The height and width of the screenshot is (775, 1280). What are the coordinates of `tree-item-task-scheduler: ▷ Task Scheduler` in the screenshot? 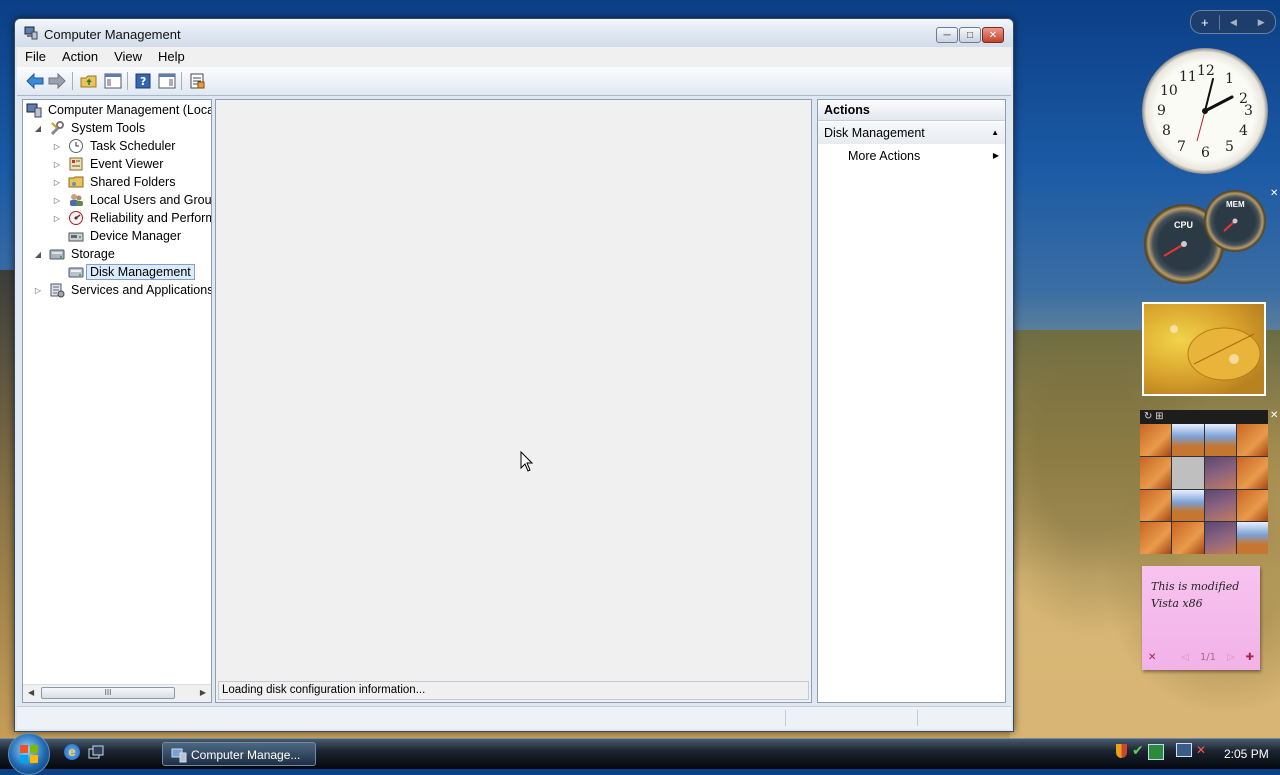 It's located at (113, 146).